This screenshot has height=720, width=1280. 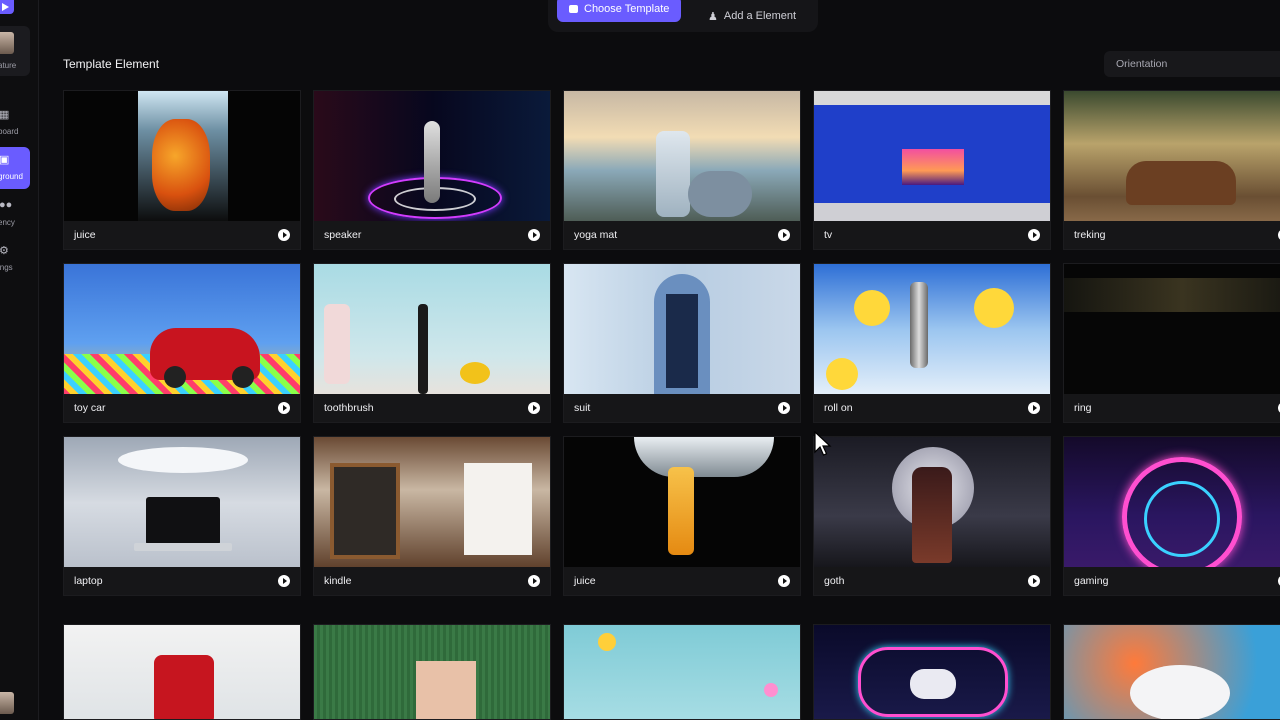 What do you see at coordinates (11, 176) in the screenshot?
I see `sidebar-item-label: ground` at bounding box center [11, 176].